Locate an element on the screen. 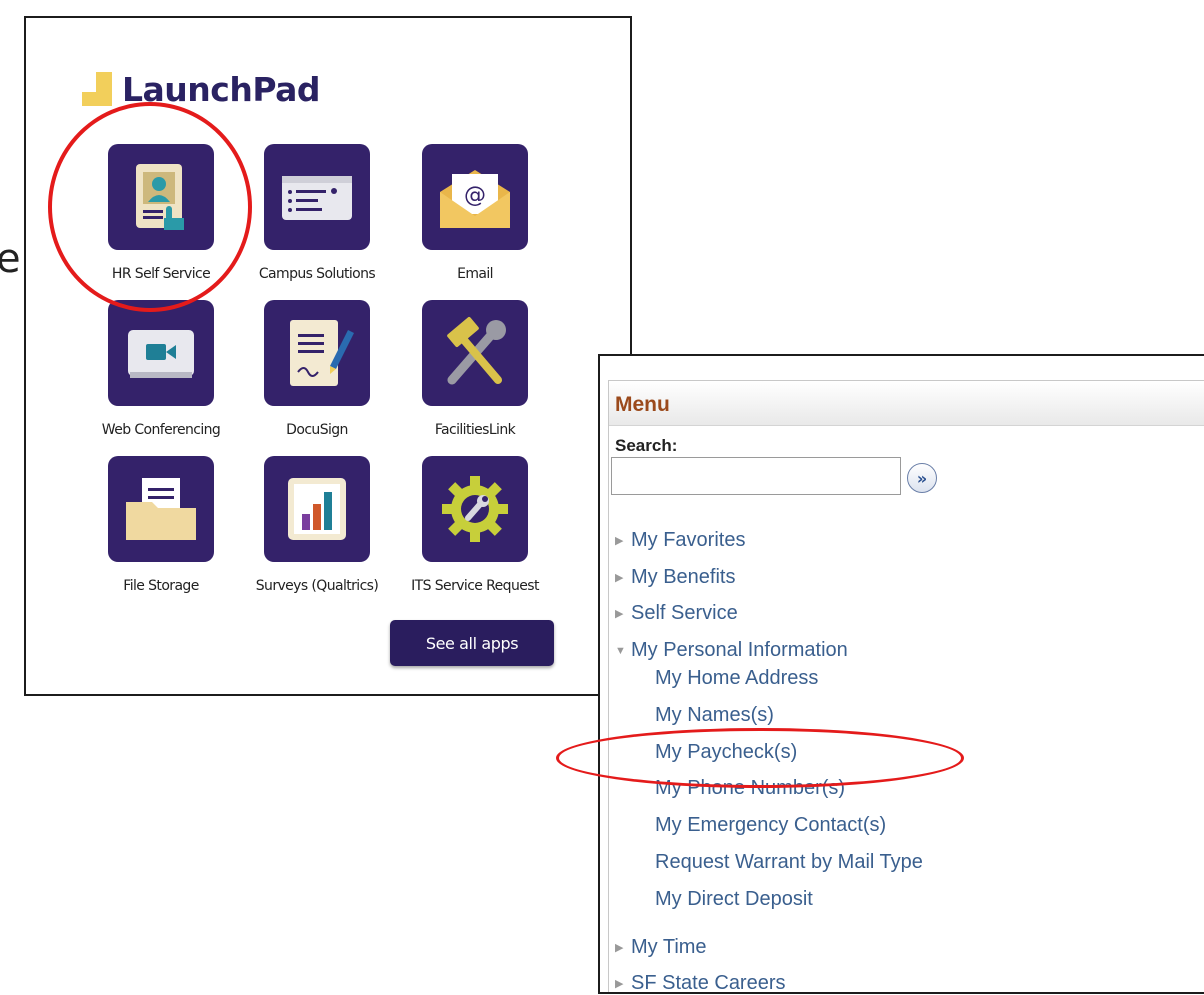 The image size is (1204, 995). menu-item-self-service: ▶ Self Service is located at coordinates (676, 613).